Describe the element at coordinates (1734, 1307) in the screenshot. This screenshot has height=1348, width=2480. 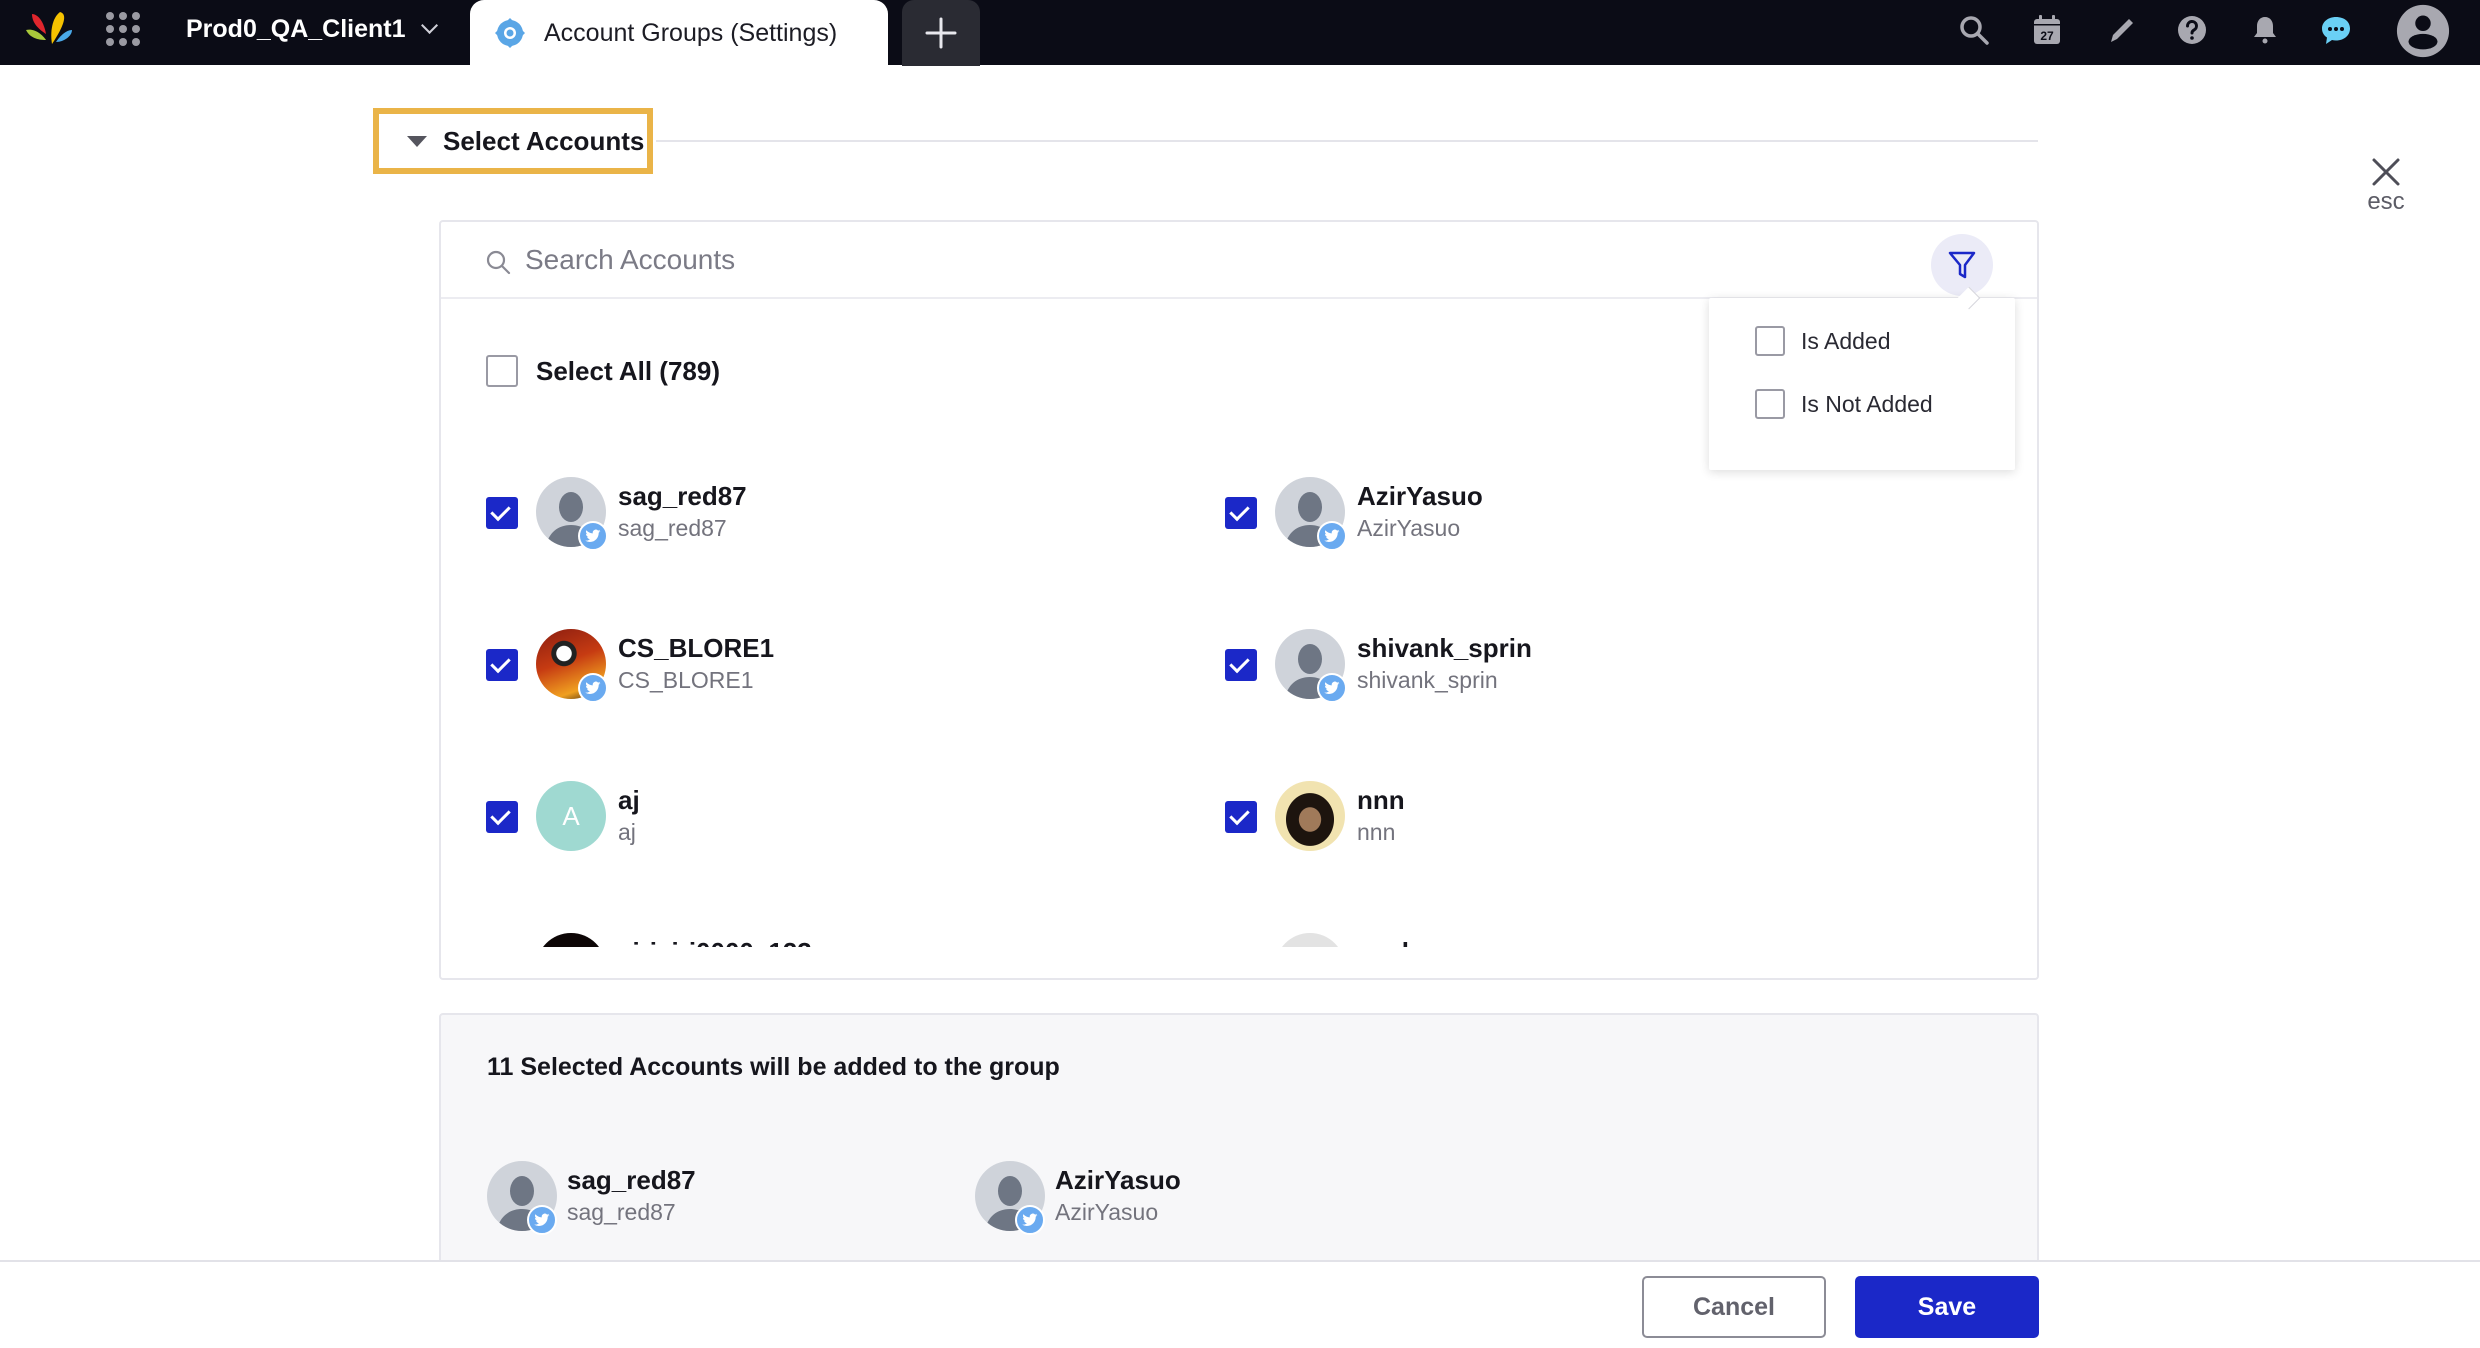
I see `cancel-button: Cancel` at that location.